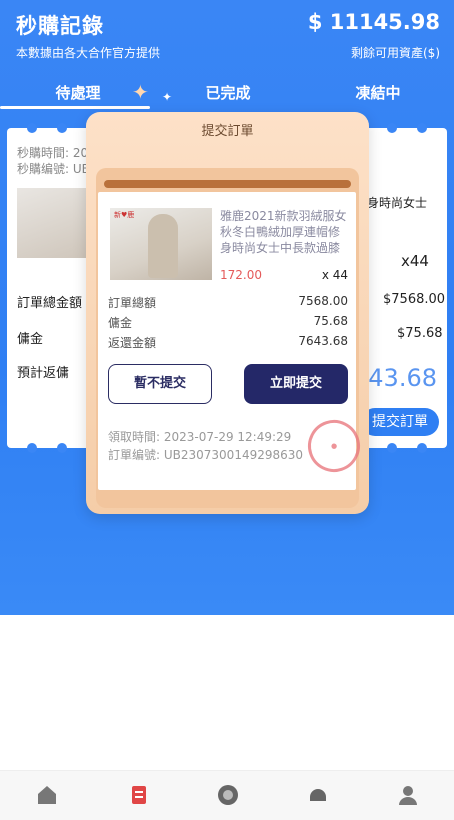  I want to click on product-thumbnail, so click(52, 223).